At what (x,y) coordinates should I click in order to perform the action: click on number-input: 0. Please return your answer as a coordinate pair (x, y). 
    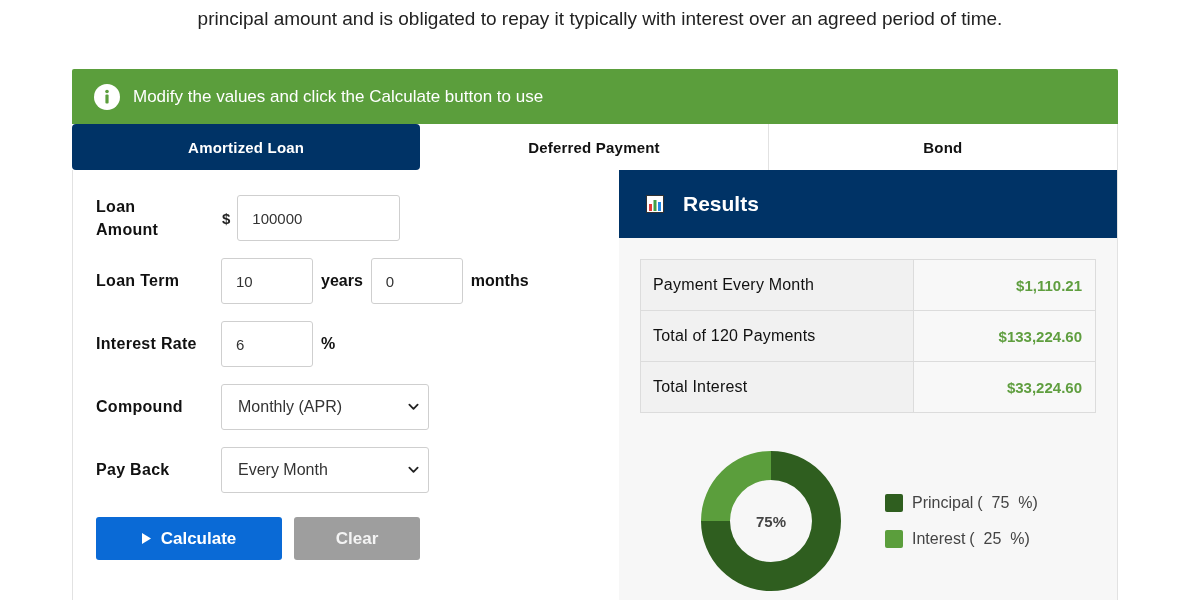
    Looking at the image, I should click on (416, 281).